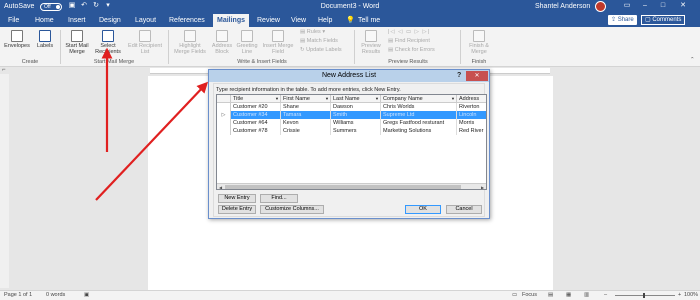  What do you see at coordinates (306, 115) in the screenshot?
I see `table-cell: Tamara` at bounding box center [306, 115].